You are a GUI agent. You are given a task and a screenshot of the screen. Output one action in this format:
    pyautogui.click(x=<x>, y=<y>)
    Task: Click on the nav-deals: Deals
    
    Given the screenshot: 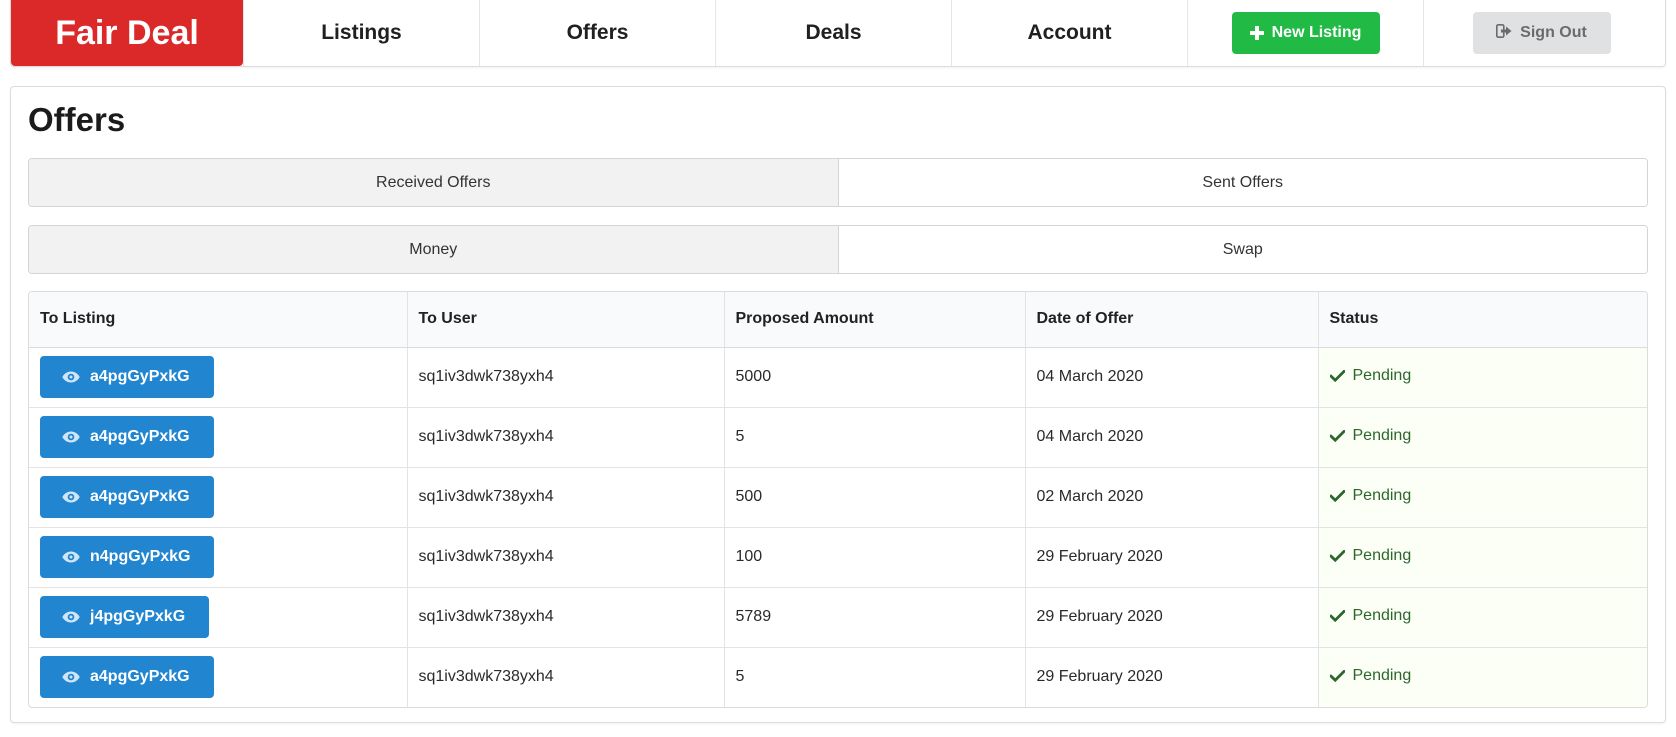 What is the action you would take?
    pyautogui.click(x=833, y=33)
    